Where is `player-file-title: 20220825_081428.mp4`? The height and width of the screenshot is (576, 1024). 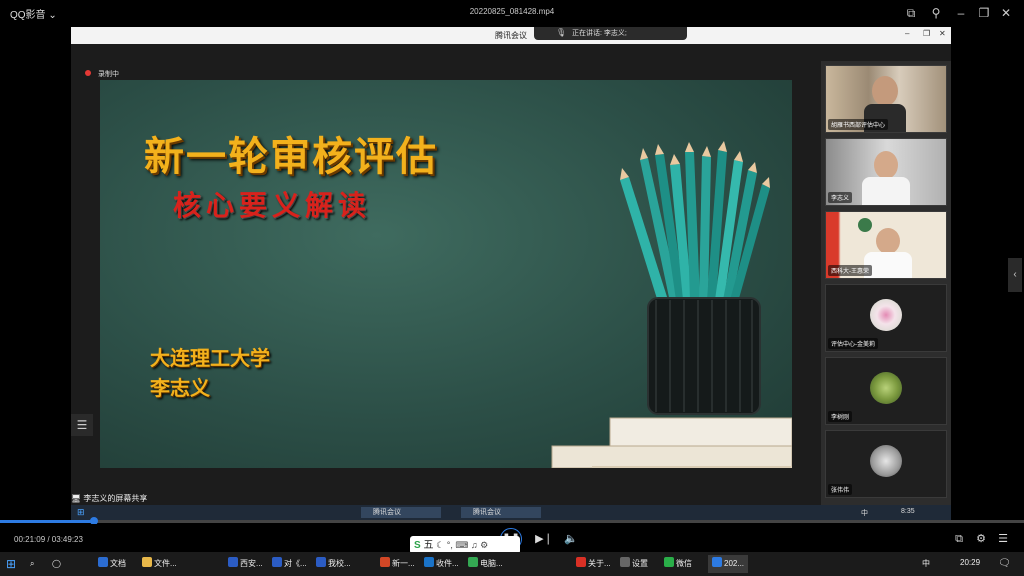 player-file-title: 20220825_081428.mp4 is located at coordinates (512, 11).